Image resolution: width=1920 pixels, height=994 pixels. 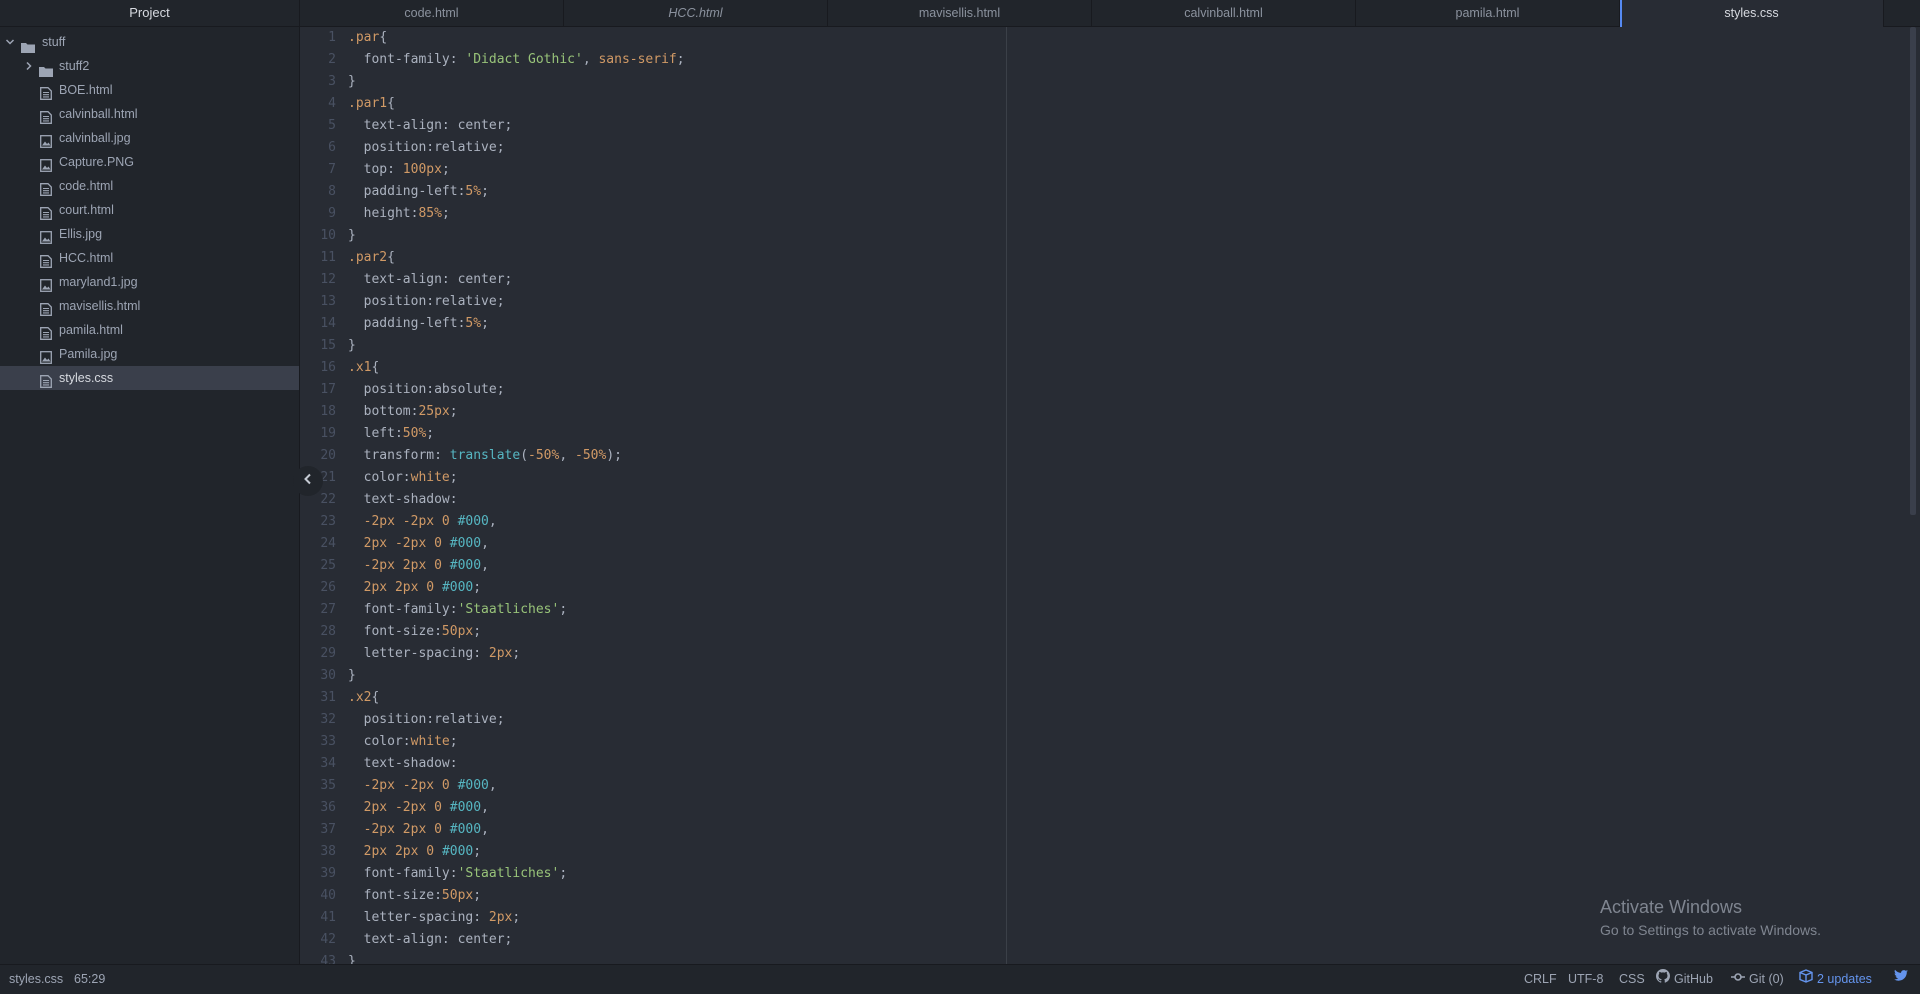 I want to click on line-number: 30, so click(x=318, y=676).